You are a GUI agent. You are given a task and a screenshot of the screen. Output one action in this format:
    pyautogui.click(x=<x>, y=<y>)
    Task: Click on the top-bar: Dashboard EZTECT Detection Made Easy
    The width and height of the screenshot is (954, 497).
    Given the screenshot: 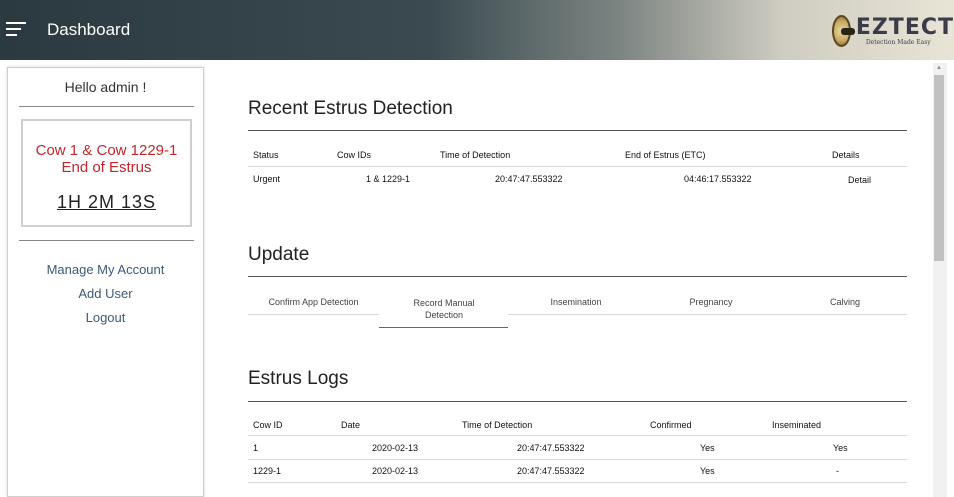 What is the action you would take?
    pyautogui.click(x=477, y=30)
    